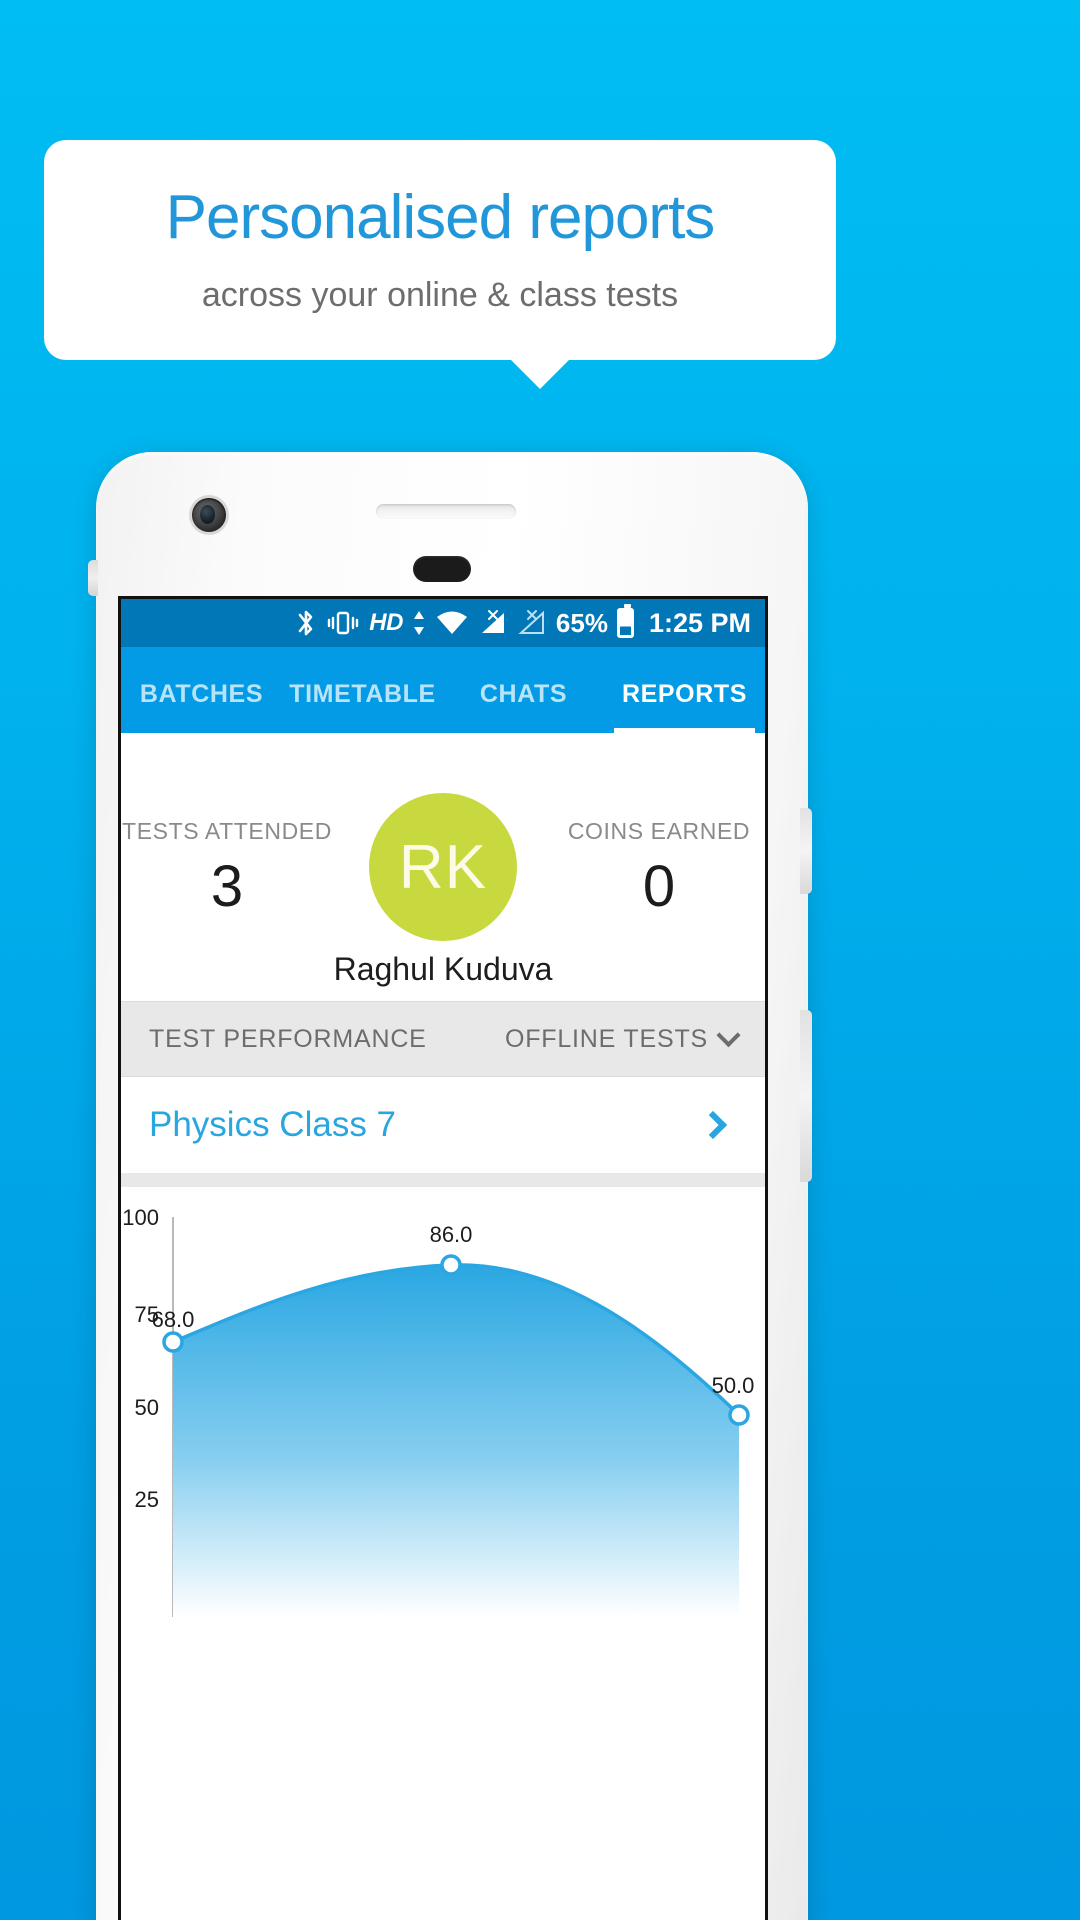 The width and height of the screenshot is (1080, 1920). What do you see at coordinates (659, 886) in the screenshot?
I see `coins-earned-value: 0` at bounding box center [659, 886].